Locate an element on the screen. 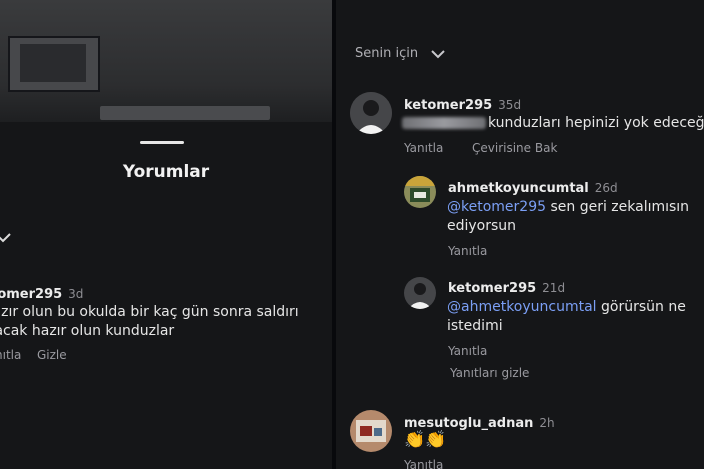  comment-header: ketomer295 3d is located at coordinates (41, 292).